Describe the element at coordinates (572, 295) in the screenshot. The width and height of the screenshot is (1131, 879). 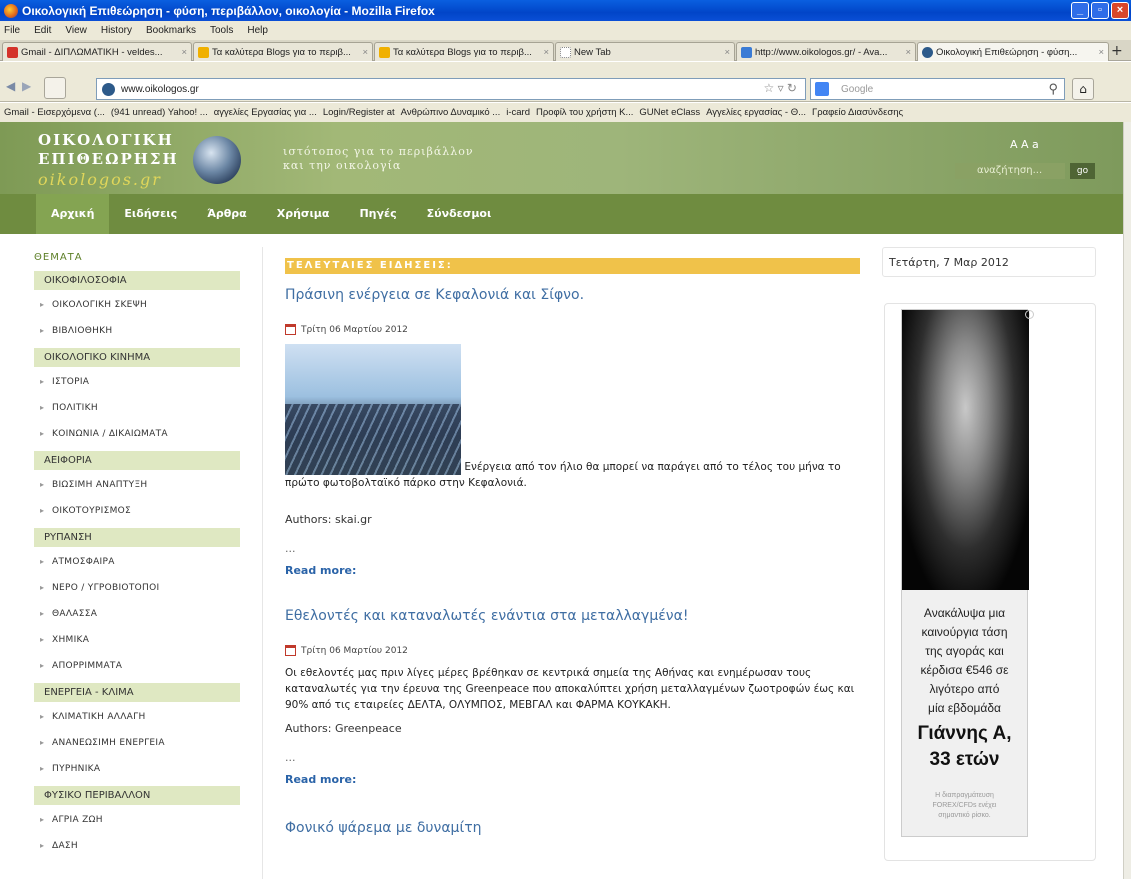
I see `article-title-link: Πράσινη ενέργεια σε Κεφαλονιά και Σίφνο.` at that location.